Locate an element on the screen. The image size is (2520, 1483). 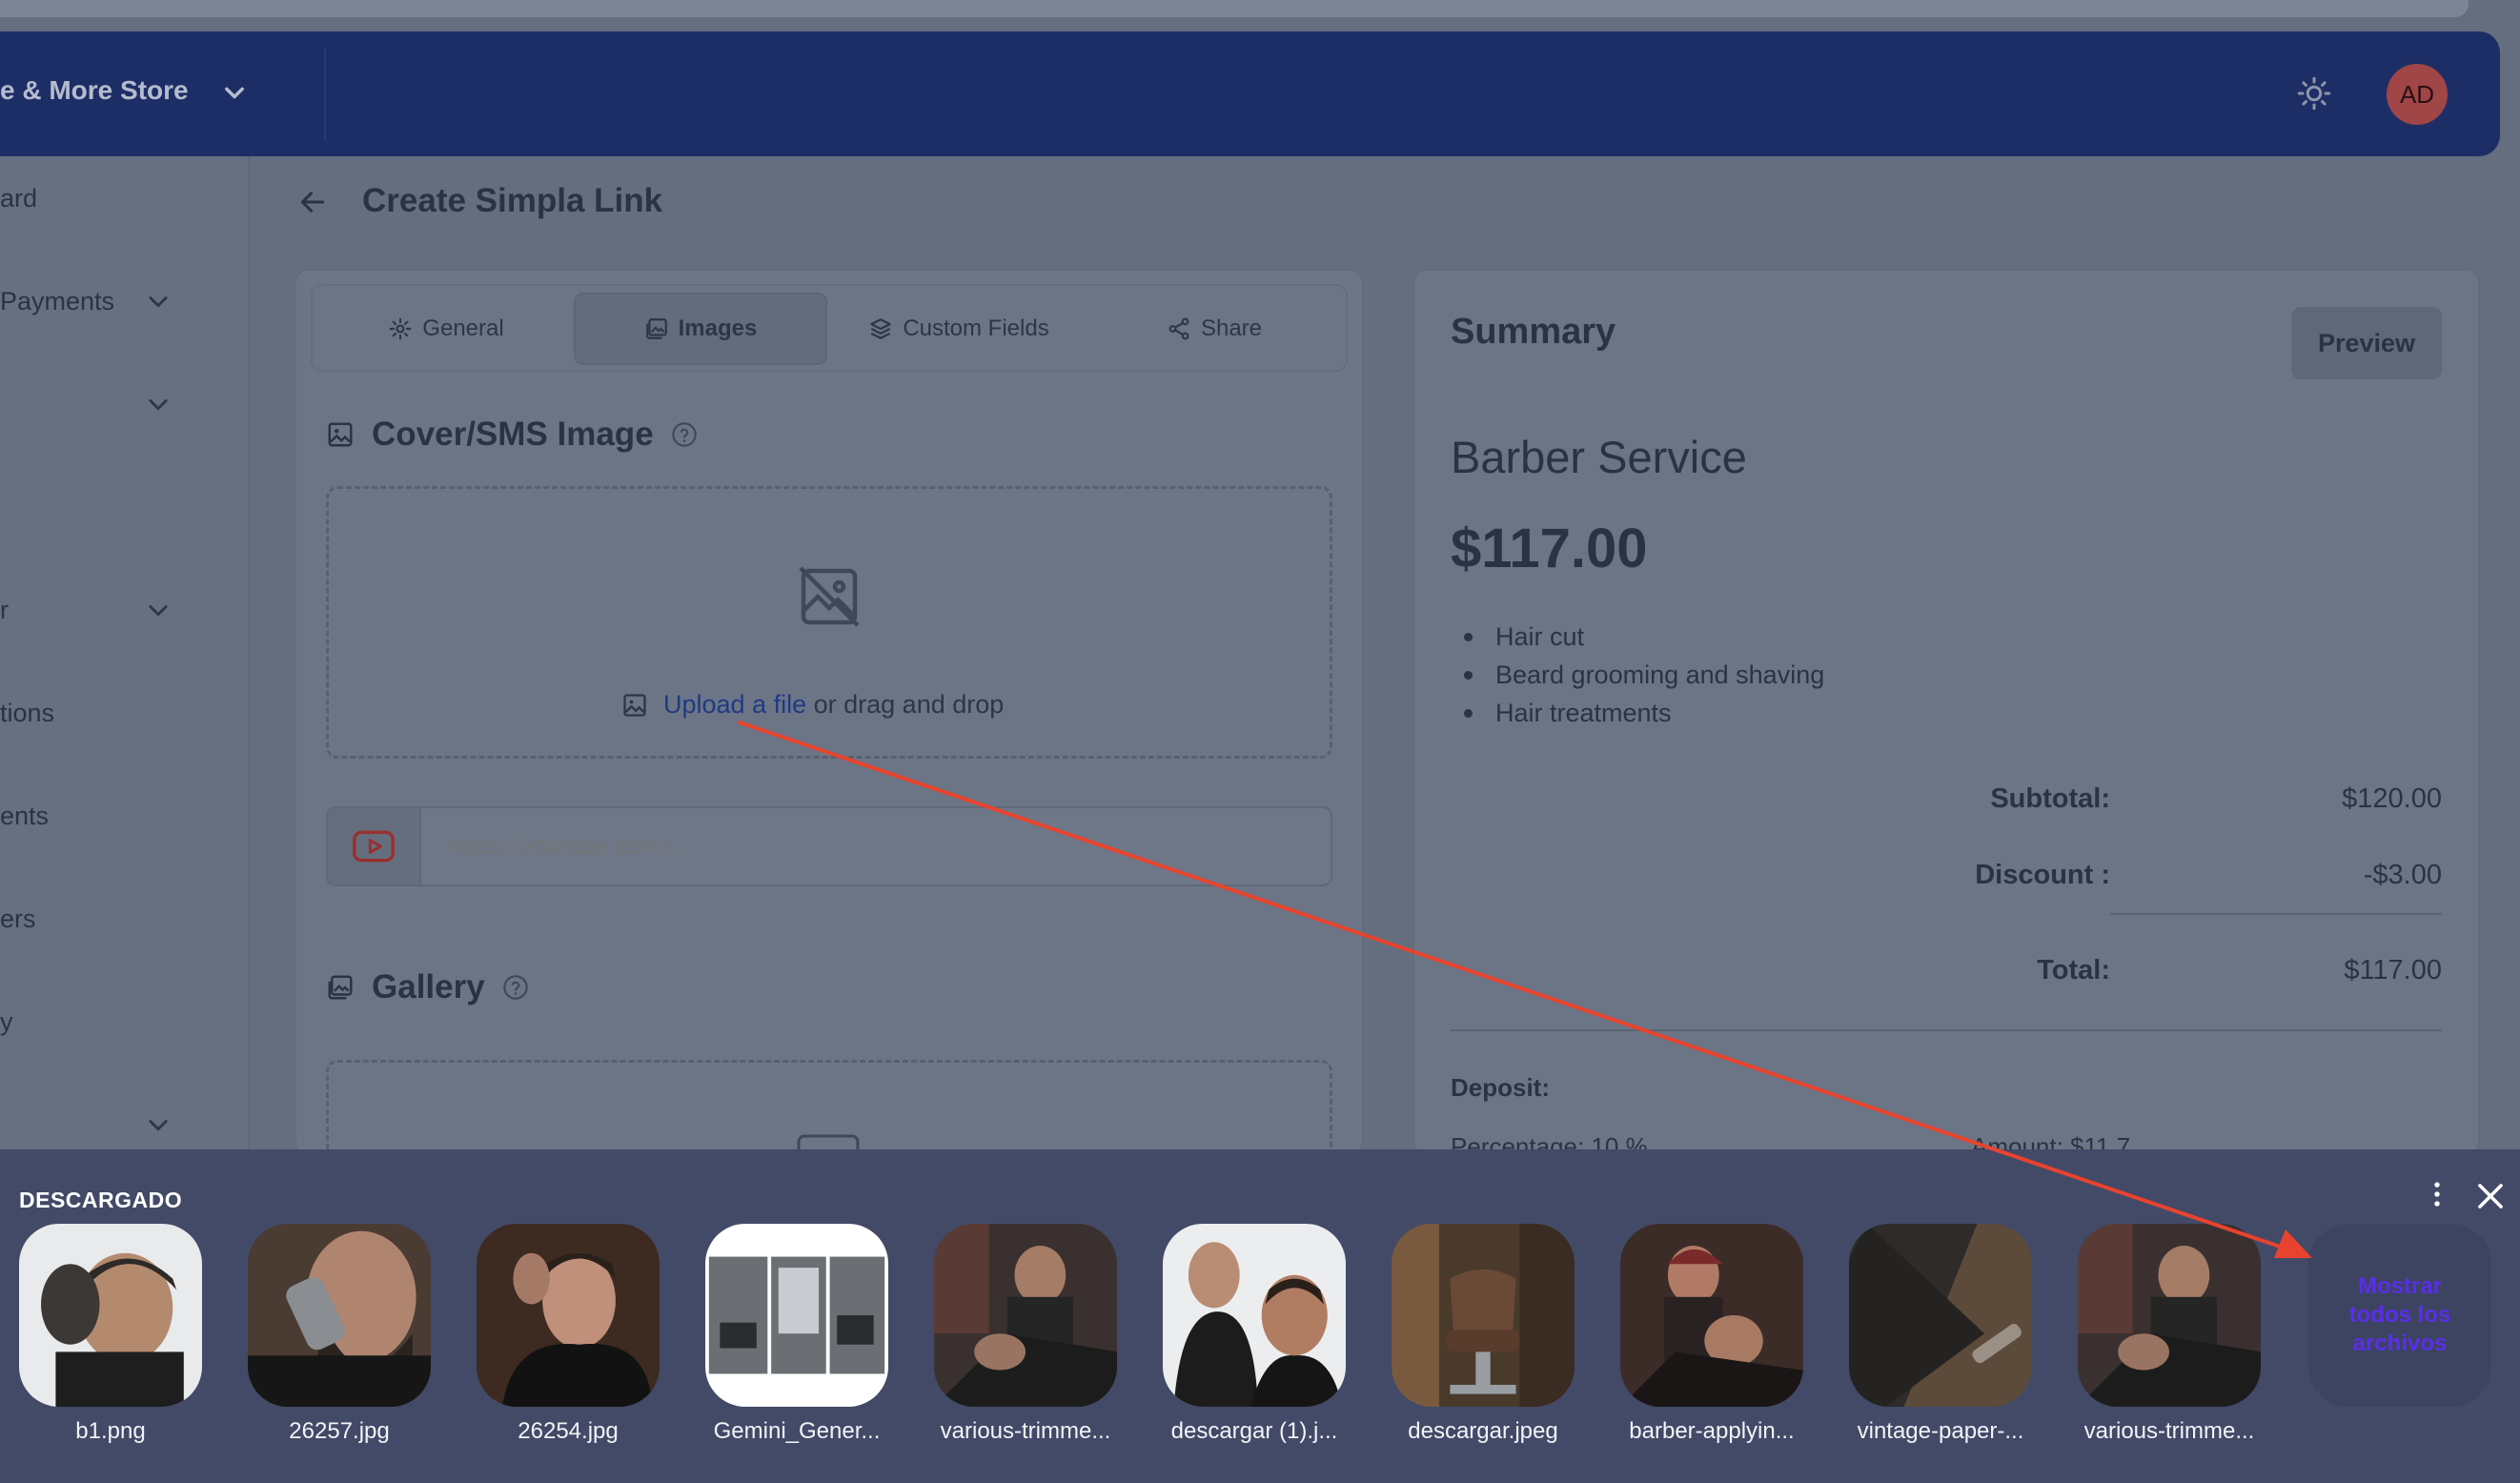
cover-image-section-title: Cover/SMS Image is located at coordinates (512, 435).